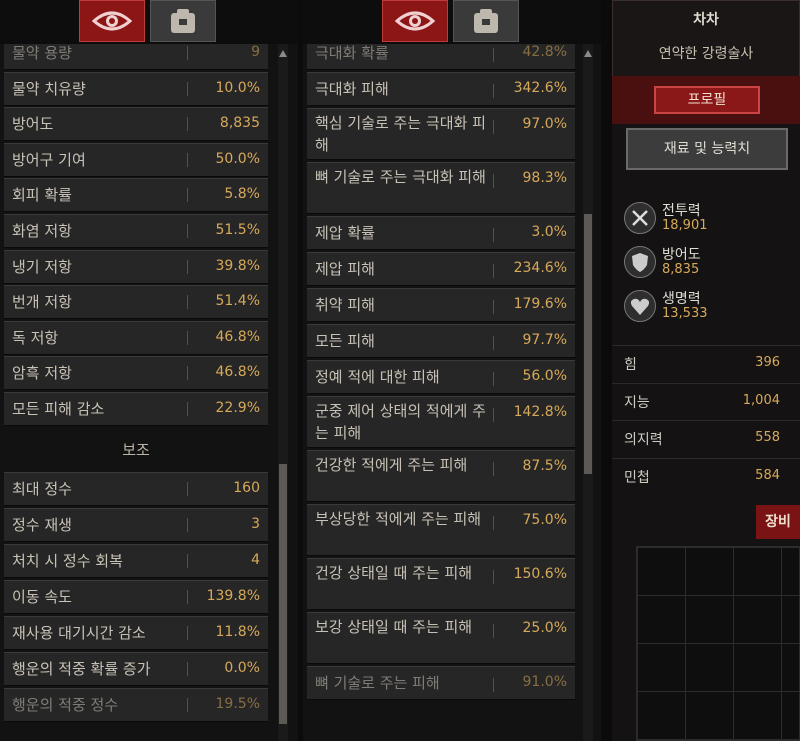  Describe the element at coordinates (42, 231) in the screenshot. I see `stat-label: 화염 저항` at that location.